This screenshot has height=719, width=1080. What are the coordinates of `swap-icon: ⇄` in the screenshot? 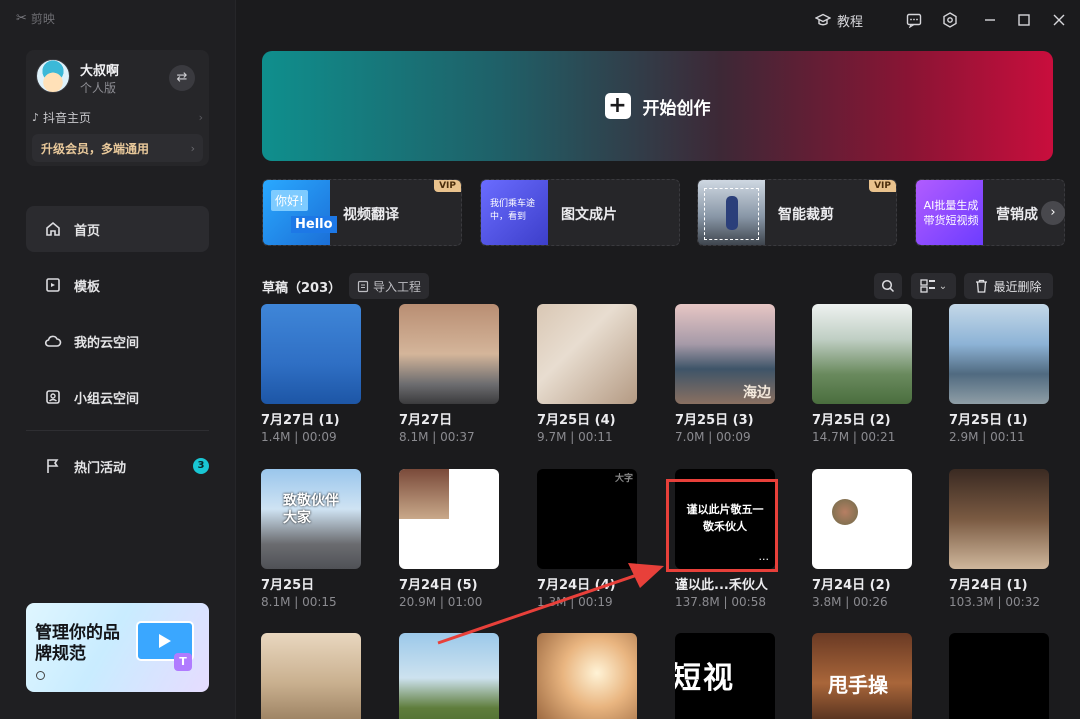 It's located at (182, 77).